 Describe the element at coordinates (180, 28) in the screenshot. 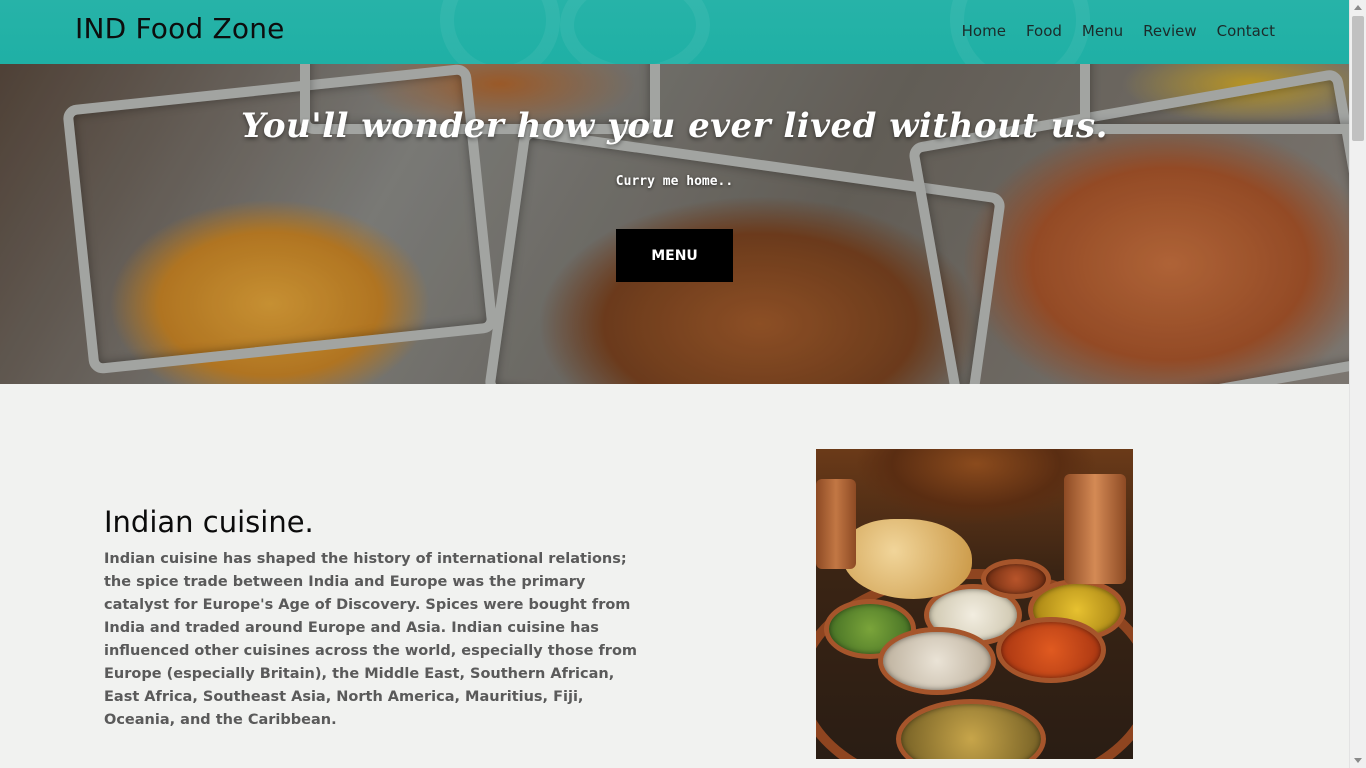

I see `brand-logo: IND Food Zone` at that location.